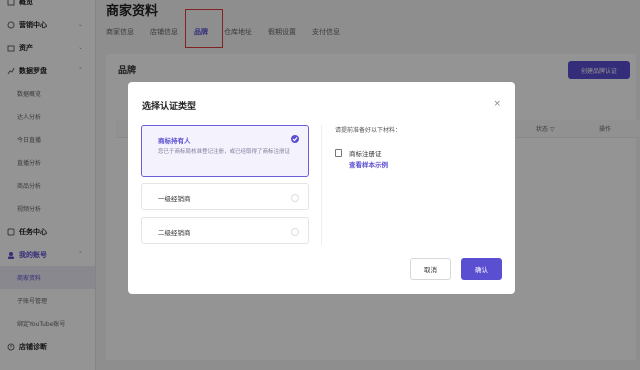 The width and height of the screenshot is (640, 370). I want to click on radio-checked-icon, so click(295, 139).